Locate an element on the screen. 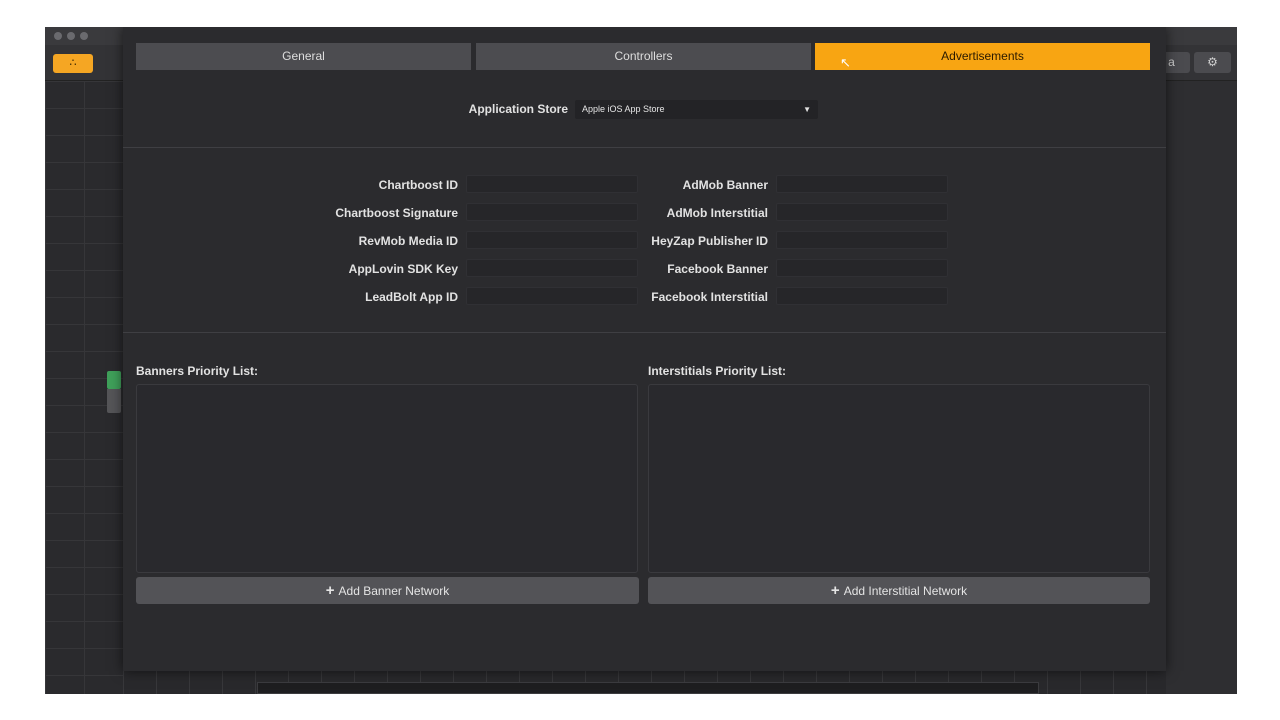 The height and width of the screenshot is (720, 1280). tab-controllers: Controllers is located at coordinates (643, 56).